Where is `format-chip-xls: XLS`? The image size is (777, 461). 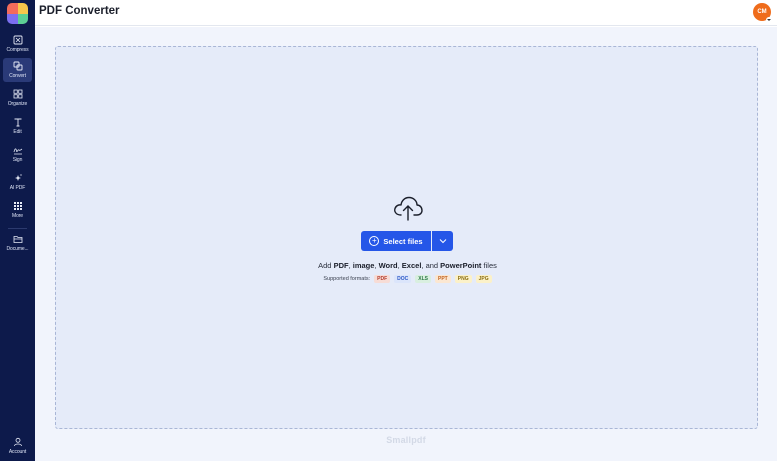 format-chip-xls: XLS is located at coordinates (423, 279).